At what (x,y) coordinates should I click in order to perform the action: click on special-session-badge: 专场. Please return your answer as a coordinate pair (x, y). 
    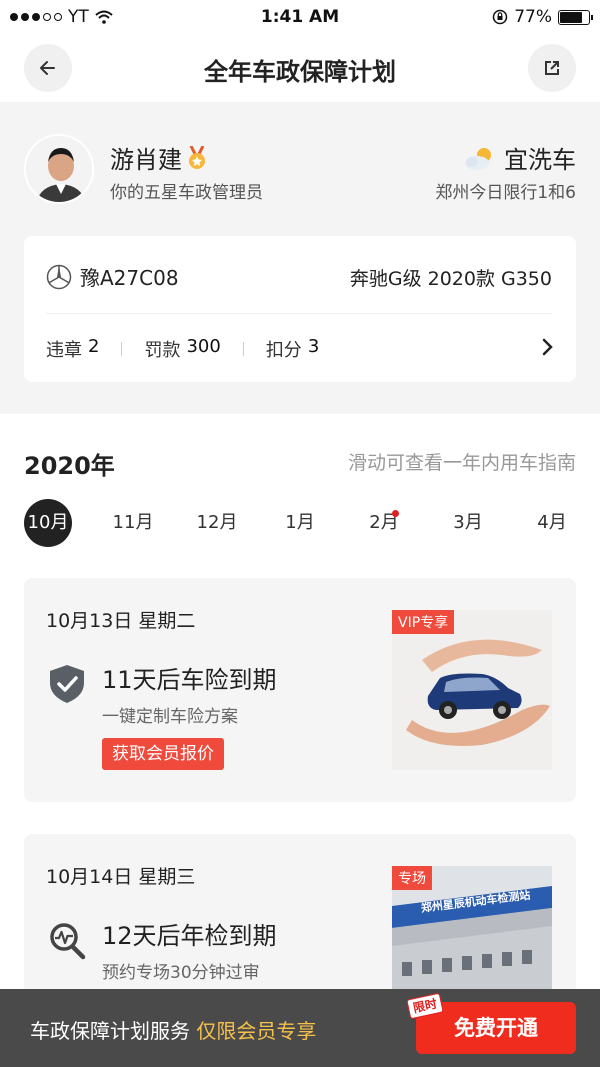
    Looking at the image, I should click on (412, 878).